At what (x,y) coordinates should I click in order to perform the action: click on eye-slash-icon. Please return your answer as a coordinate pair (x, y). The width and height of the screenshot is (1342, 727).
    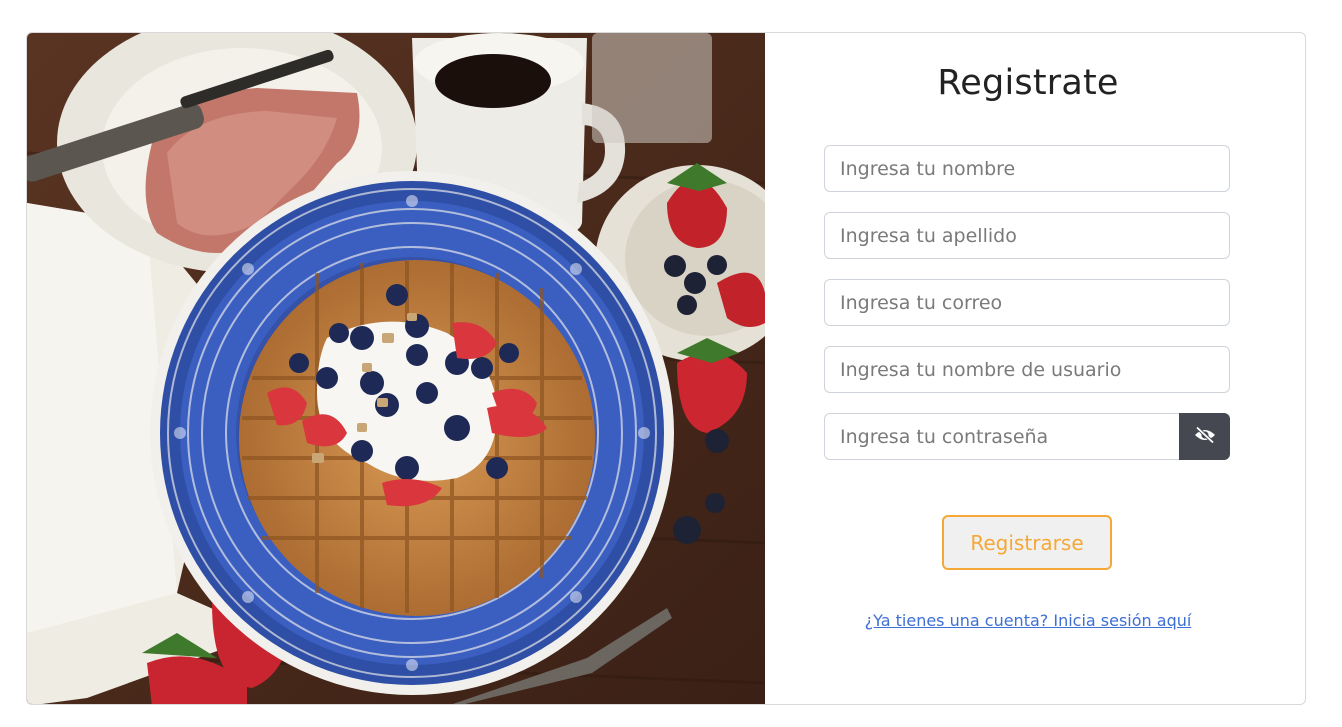
    Looking at the image, I should click on (1205, 436).